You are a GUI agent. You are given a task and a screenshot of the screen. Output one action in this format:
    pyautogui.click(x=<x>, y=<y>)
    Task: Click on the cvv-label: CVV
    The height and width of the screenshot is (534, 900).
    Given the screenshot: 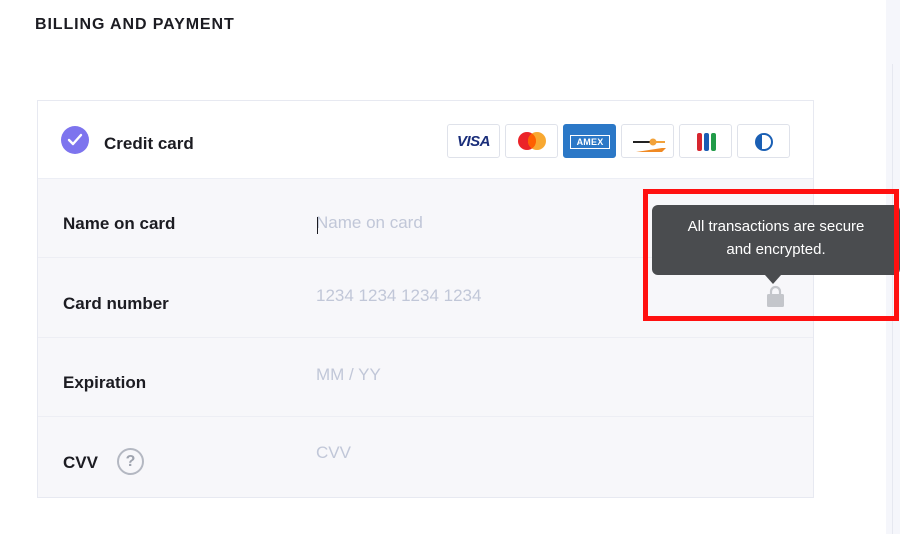 What is the action you would take?
    pyautogui.click(x=80, y=462)
    